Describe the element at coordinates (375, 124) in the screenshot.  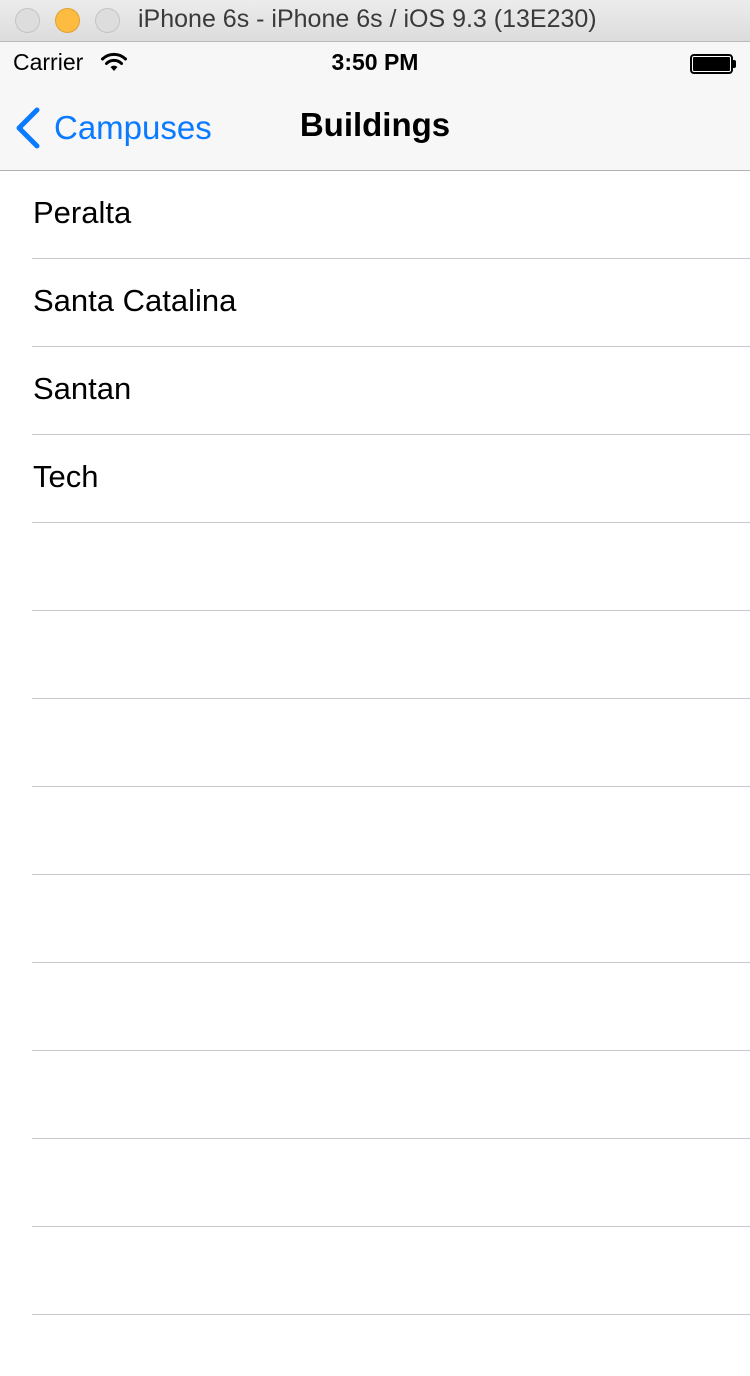
I see `page-title: Buildings` at that location.